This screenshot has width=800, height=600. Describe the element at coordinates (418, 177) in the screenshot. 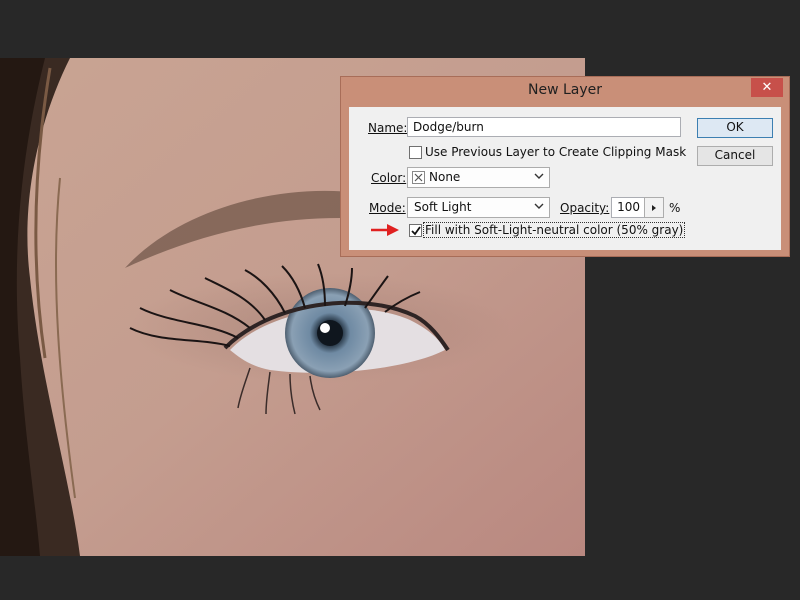

I see `x-swatch-icon` at that location.